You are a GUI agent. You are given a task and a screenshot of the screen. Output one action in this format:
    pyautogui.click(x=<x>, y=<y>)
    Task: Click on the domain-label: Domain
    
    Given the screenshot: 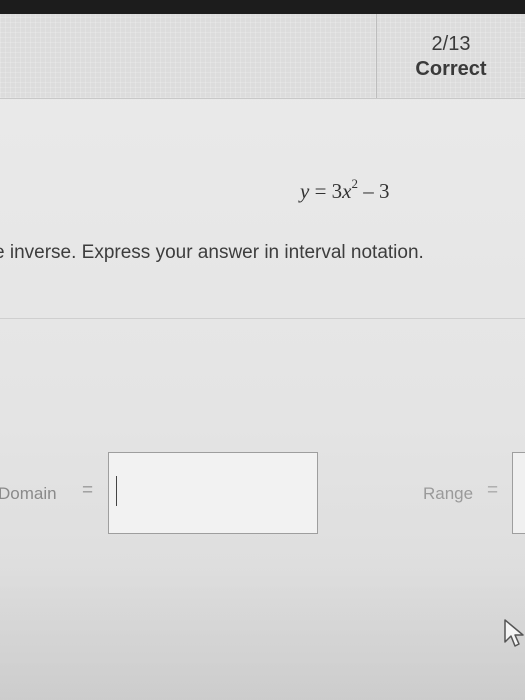 What is the action you would take?
    pyautogui.click(x=28, y=493)
    